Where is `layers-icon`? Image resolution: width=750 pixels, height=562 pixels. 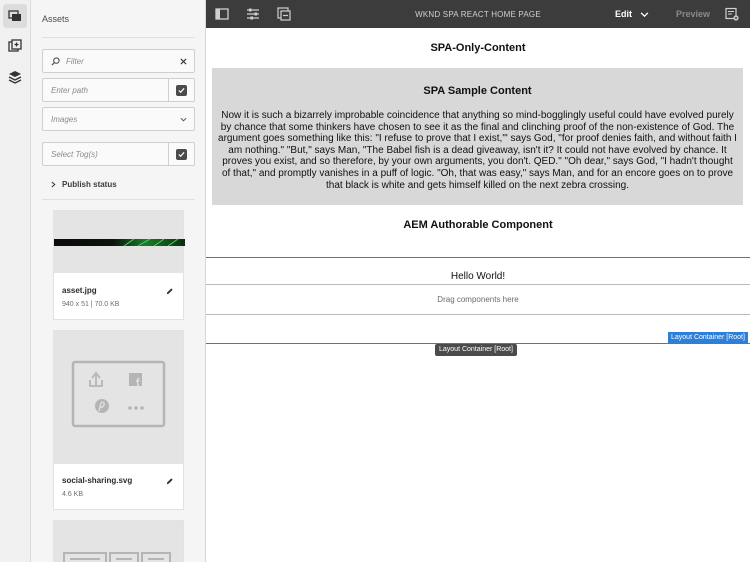 layers-icon is located at coordinates (15, 77).